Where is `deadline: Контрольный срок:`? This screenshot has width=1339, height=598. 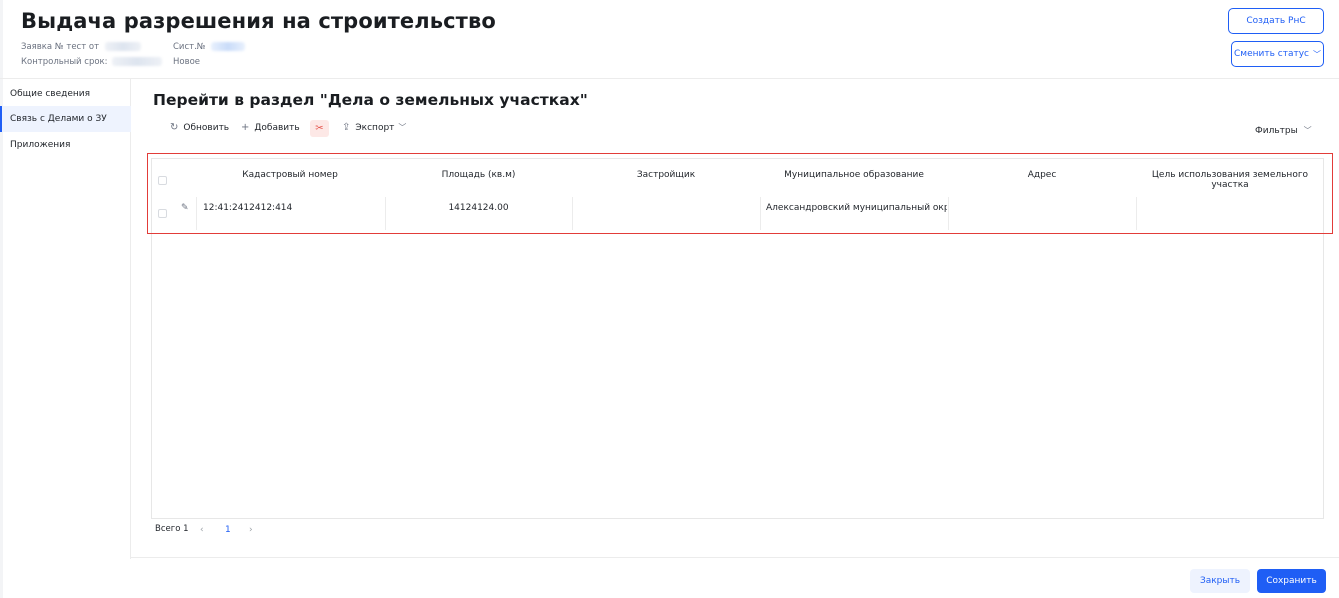
deadline: Контрольный срок: is located at coordinates (92, 62).